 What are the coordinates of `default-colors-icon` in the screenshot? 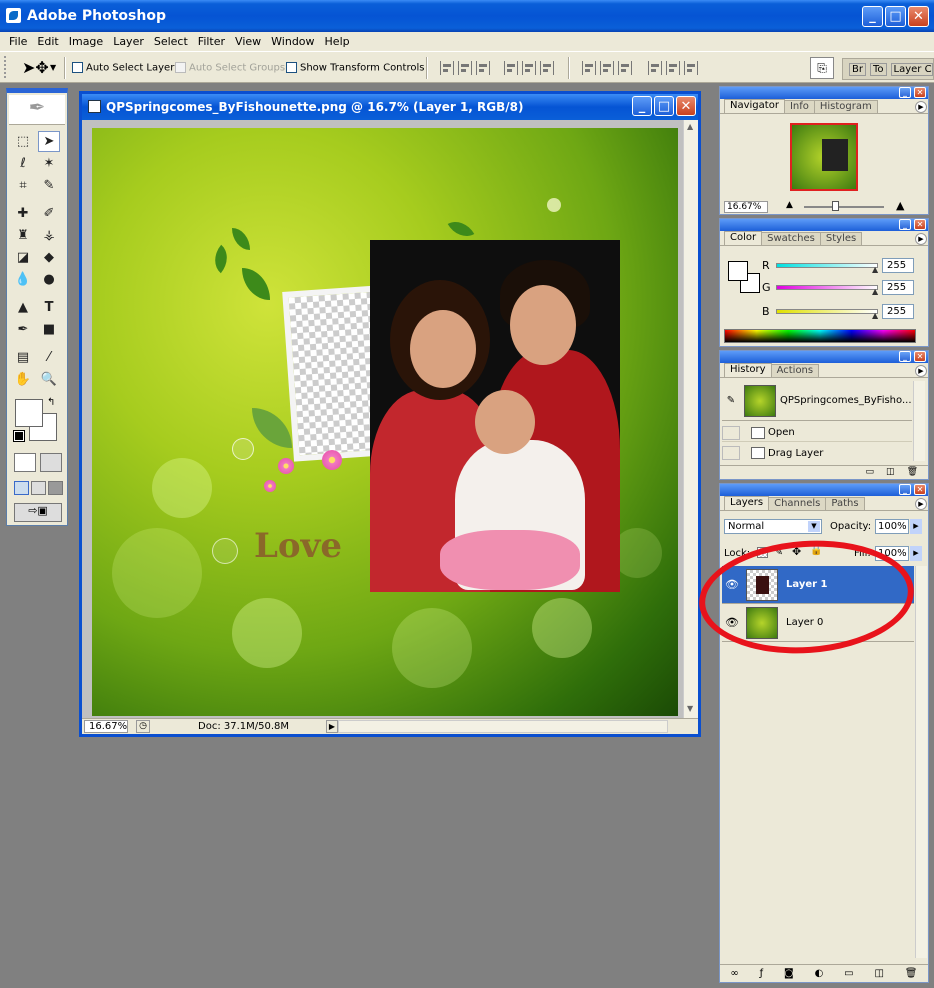 It's located at (19, 436).